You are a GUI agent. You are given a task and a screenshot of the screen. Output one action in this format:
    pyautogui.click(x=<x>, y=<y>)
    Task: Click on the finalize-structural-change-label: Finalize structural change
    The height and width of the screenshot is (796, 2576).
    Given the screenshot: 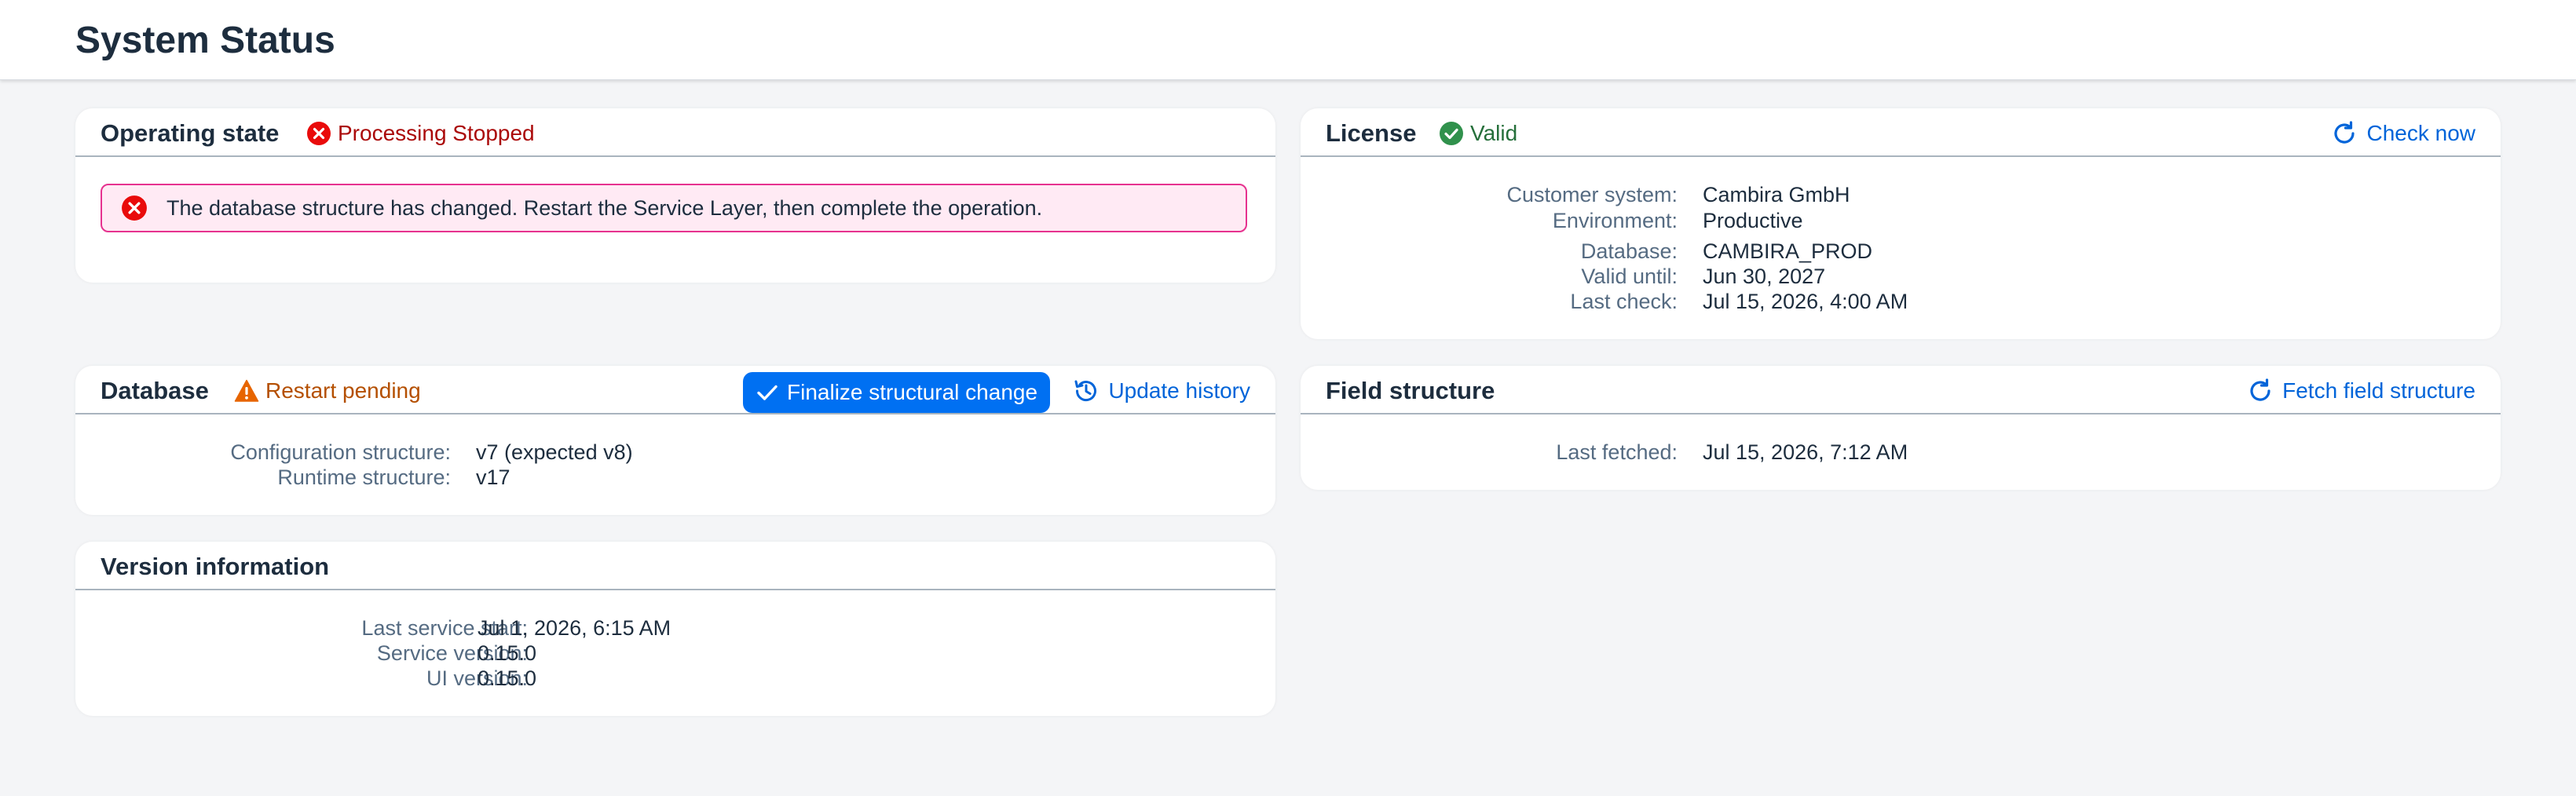 What is the action you would take?
    pyautogui.click(x=912, y=392)
    